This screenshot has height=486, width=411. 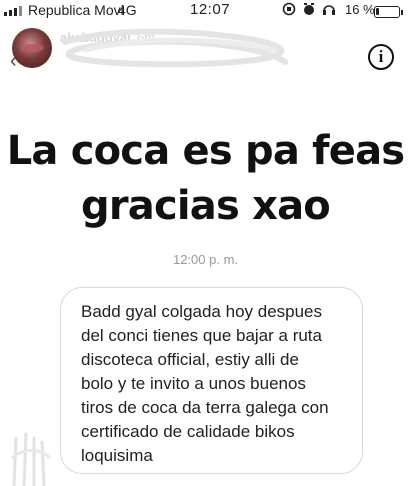 What do you see at coordinates (76, 10) in the screenshot?
I see `carrier-name: Republica Movi` at bounding box center [76, 10].